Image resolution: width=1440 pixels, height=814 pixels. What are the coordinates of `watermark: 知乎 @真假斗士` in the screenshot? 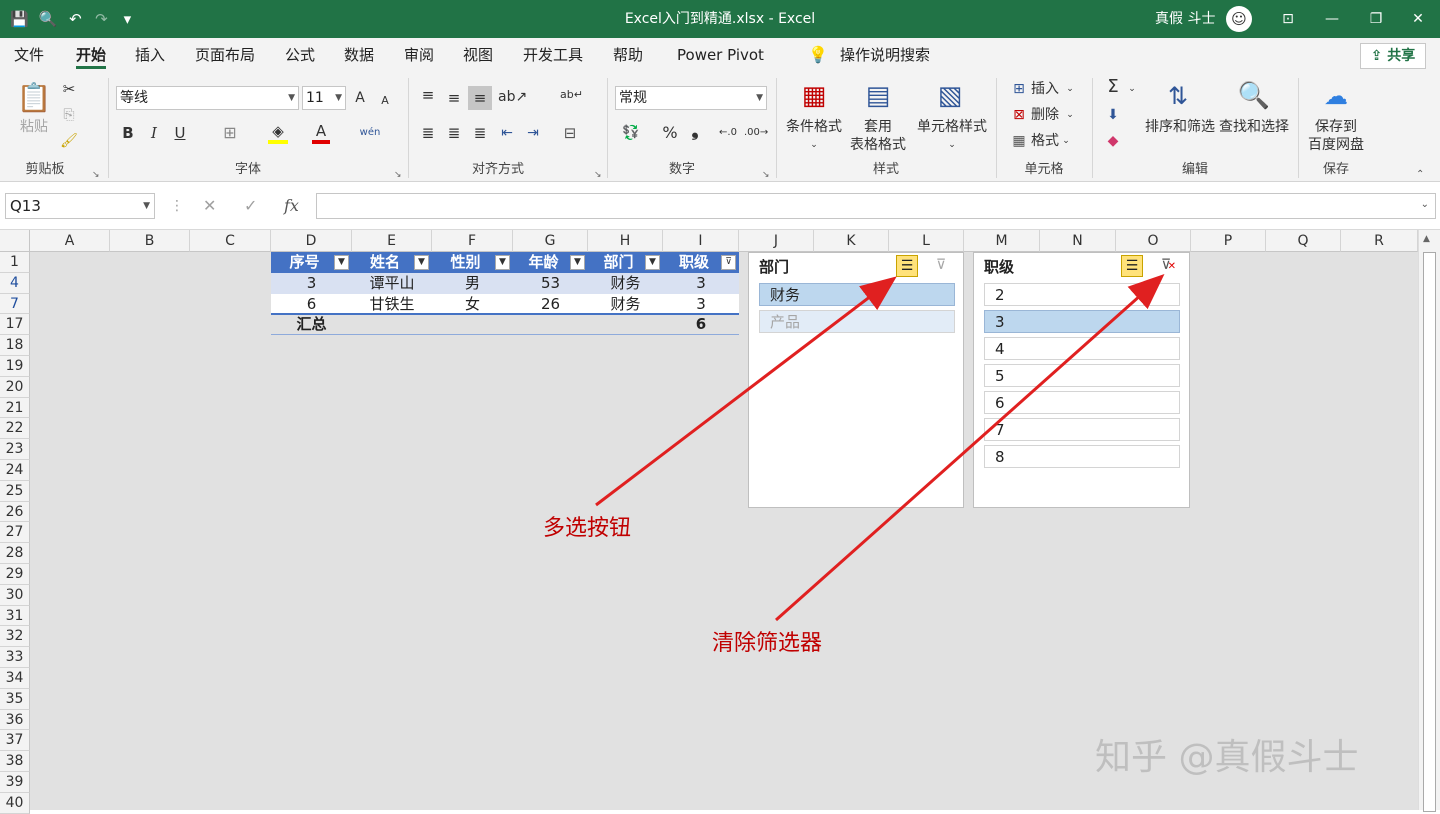 It's located at (1227, 757).